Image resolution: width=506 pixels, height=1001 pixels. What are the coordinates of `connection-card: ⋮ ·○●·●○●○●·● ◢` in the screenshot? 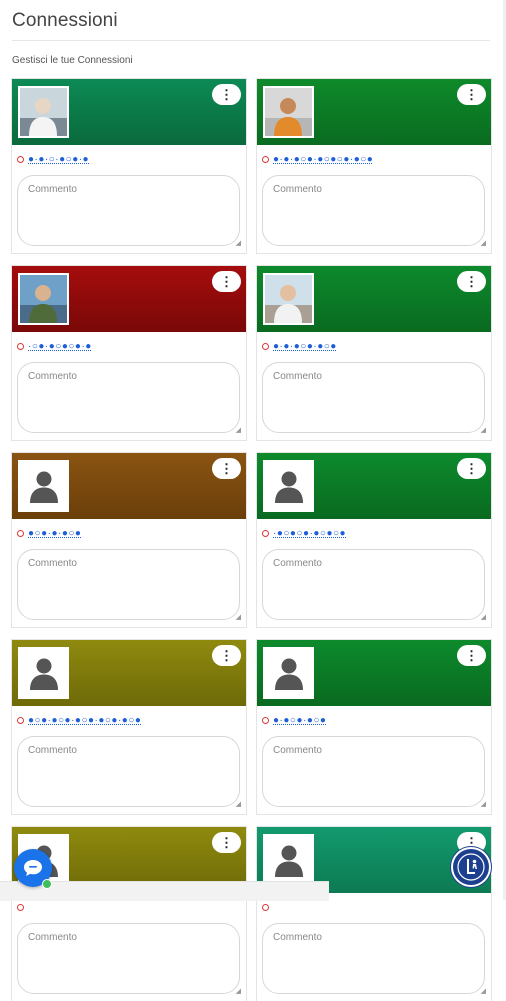 It's located at (129, 353).